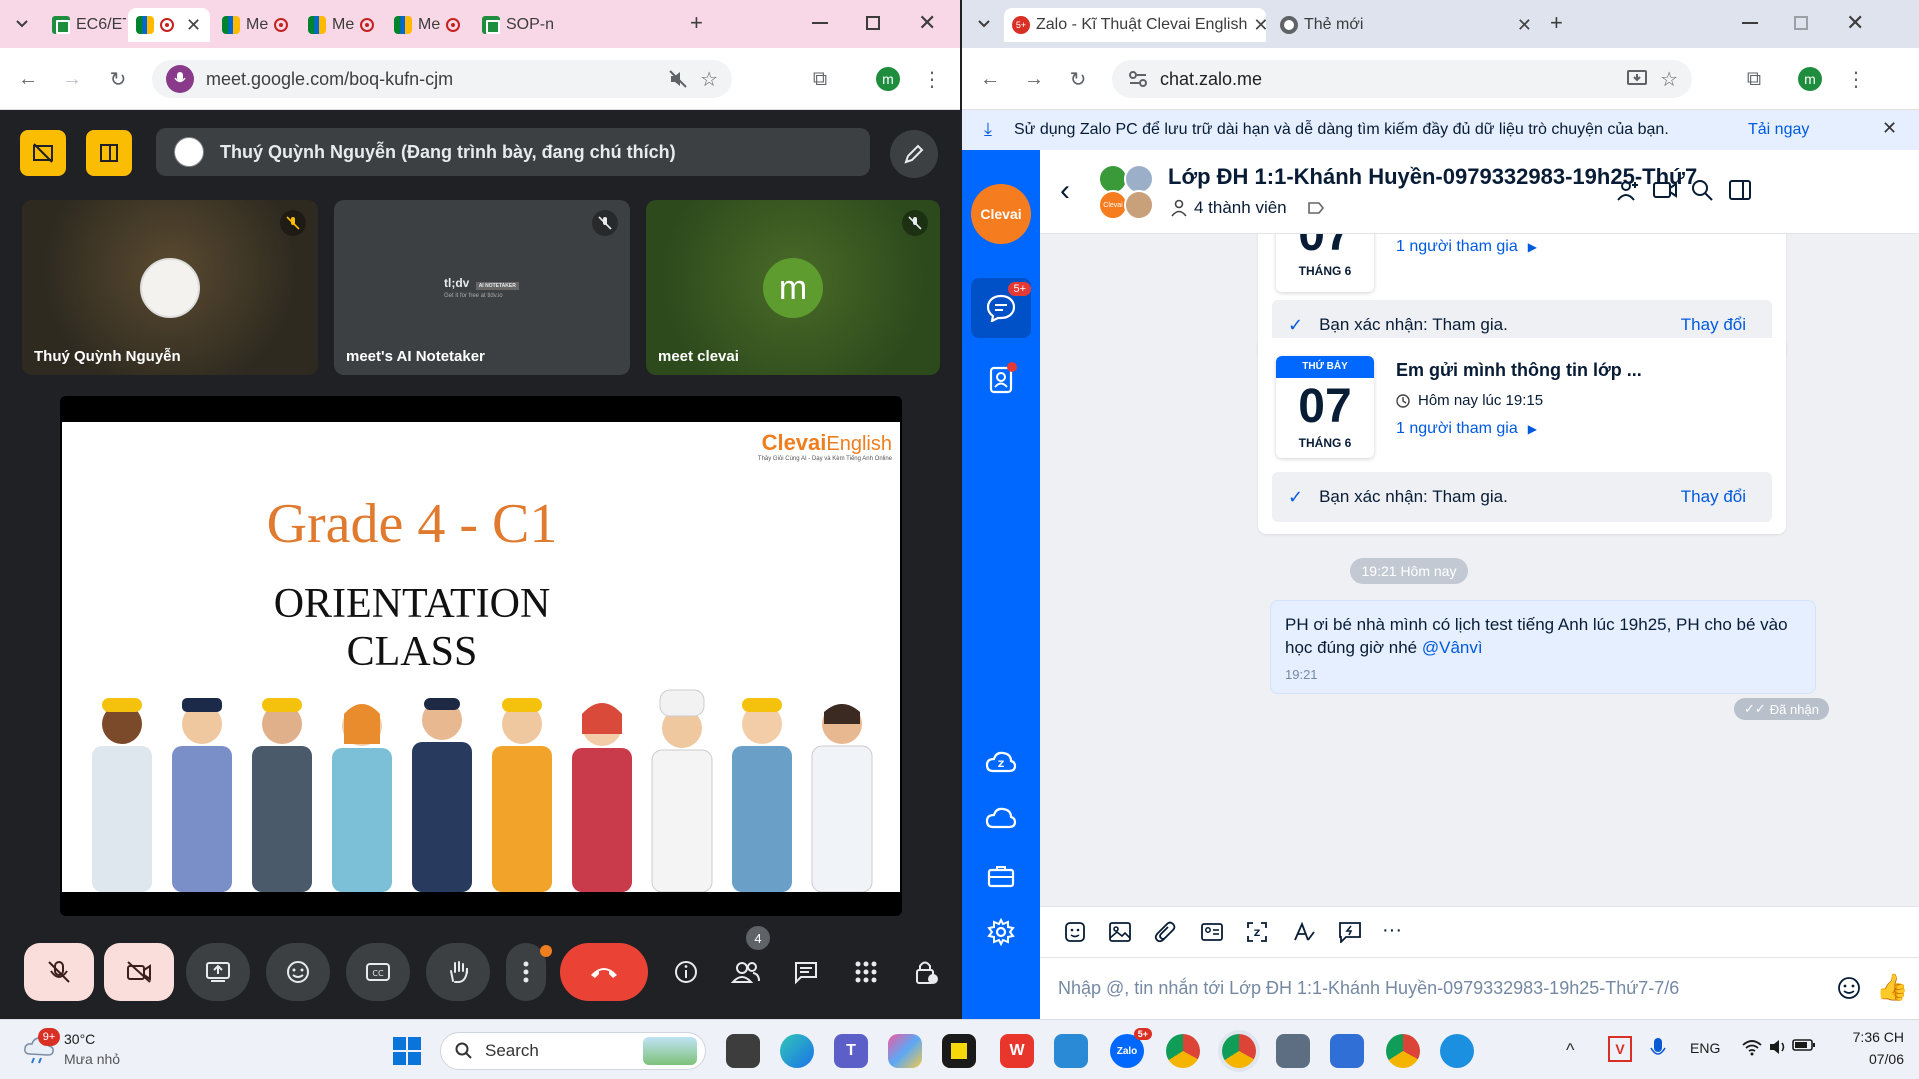 This screenshot has height=1079, width=1919. Describe the element at coordinates (743, 1051) in the screenshot. I see `task-view-icon` at that location.